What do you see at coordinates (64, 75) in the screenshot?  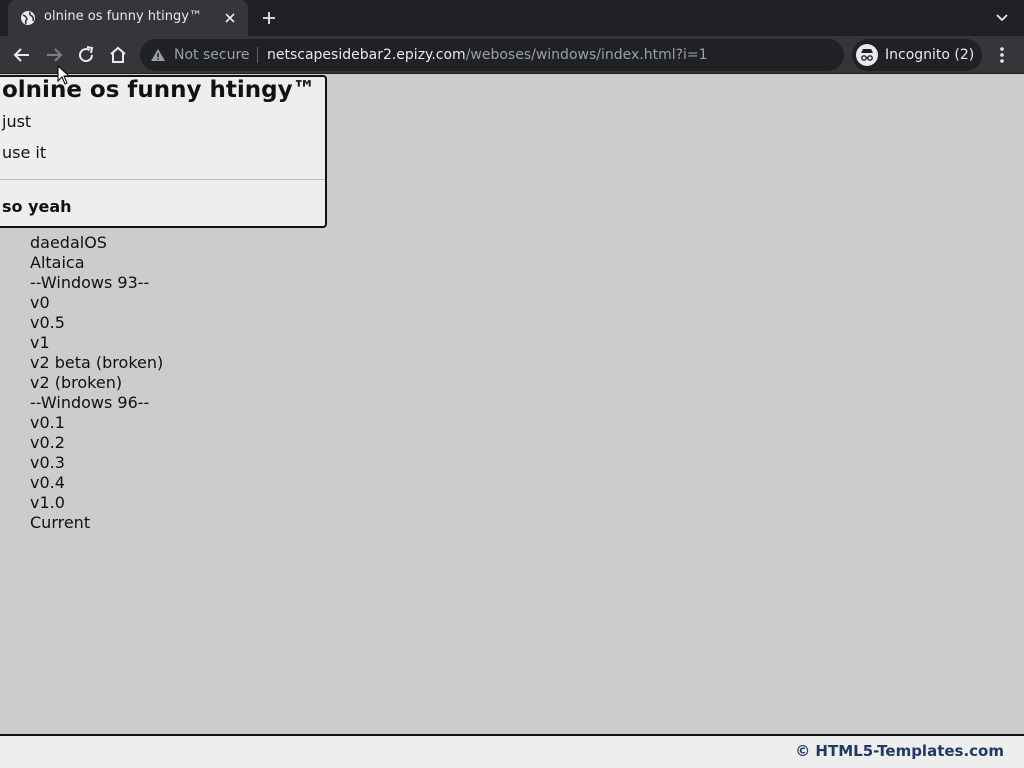 I see `mouse-cursor-icon` at bounding box center [64, 75].